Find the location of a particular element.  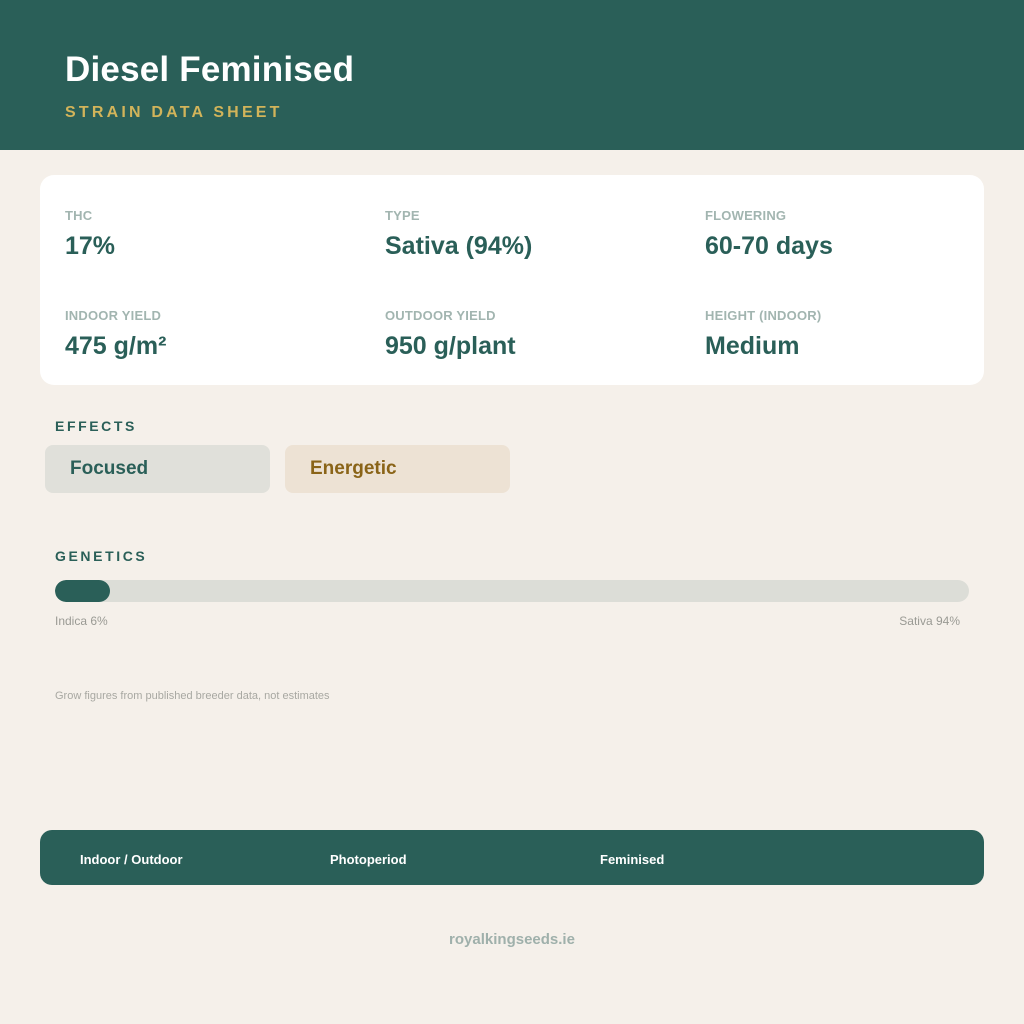

stat-outdoor-yield: OUTDOOR YIELD 950 g/plant is located at coordinates (450, 334).